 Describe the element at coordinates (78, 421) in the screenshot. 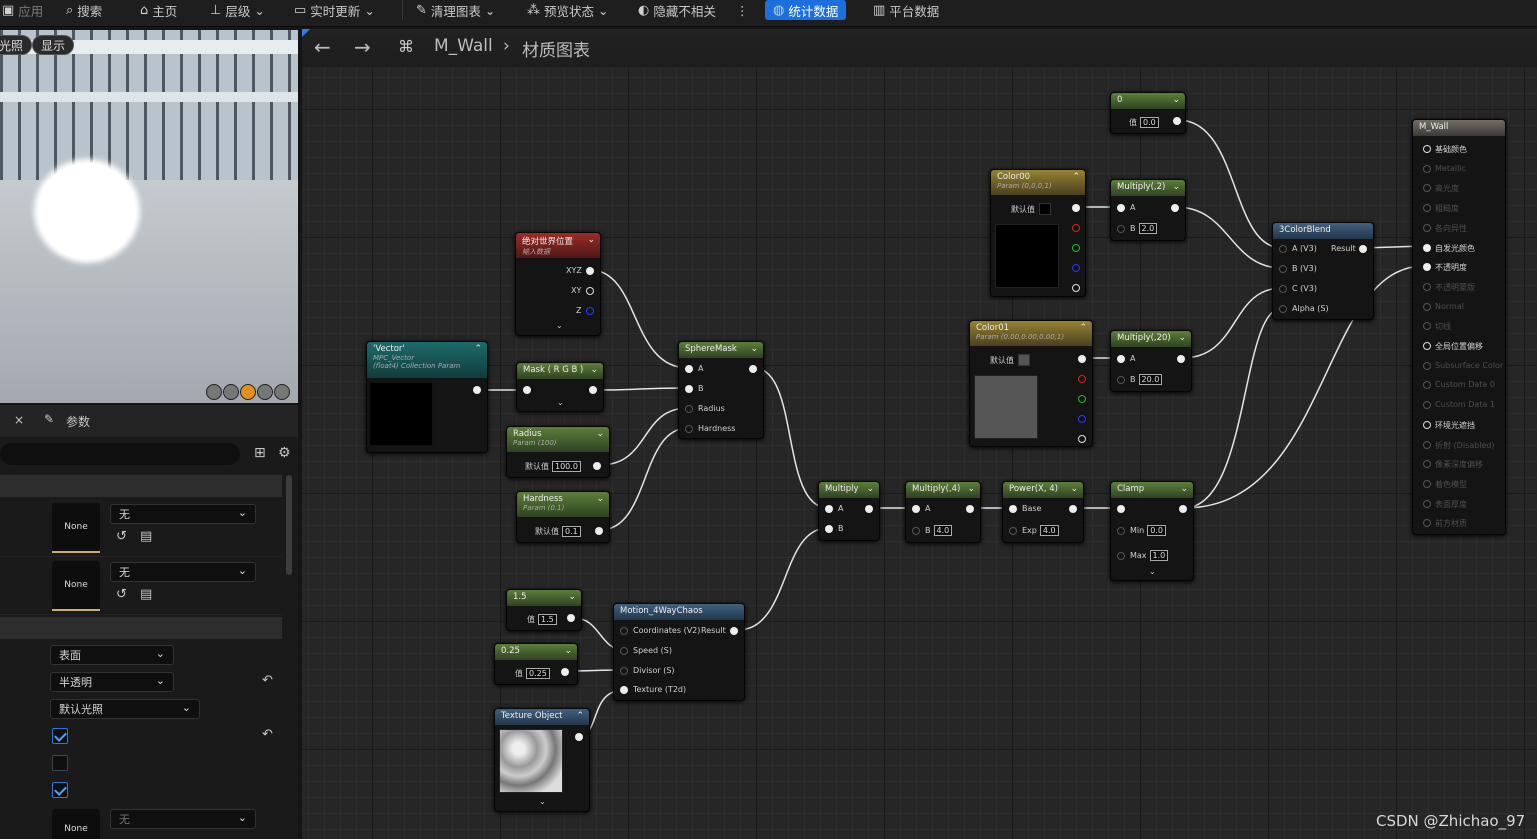

I see `tab-parameters: 参数` at that location.